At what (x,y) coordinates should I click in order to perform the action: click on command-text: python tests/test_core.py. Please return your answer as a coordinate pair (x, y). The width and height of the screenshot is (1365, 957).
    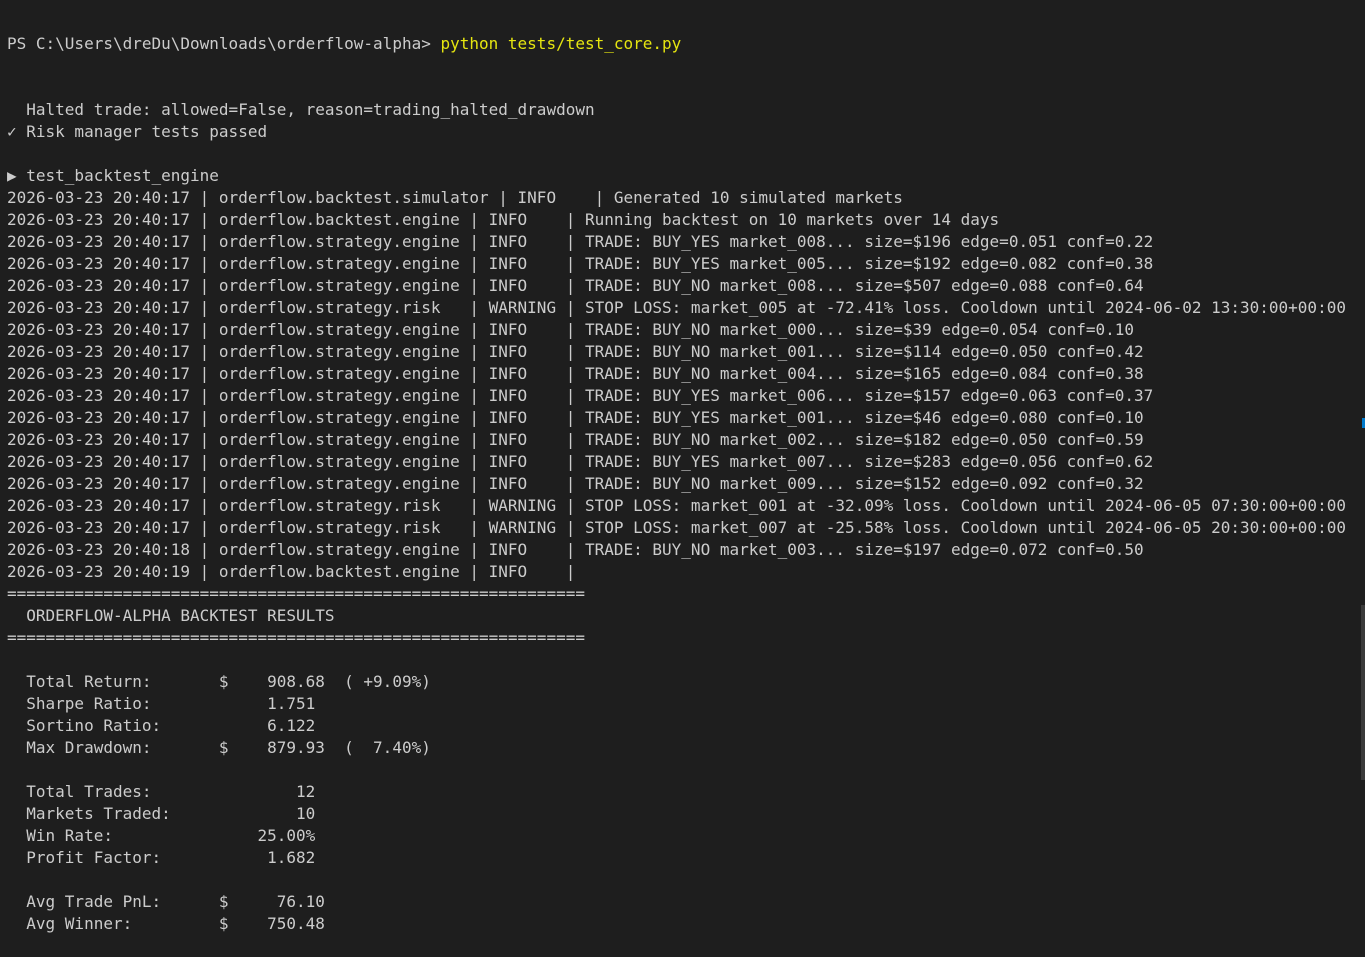
    Looking at the image, I should click on (556, 43).